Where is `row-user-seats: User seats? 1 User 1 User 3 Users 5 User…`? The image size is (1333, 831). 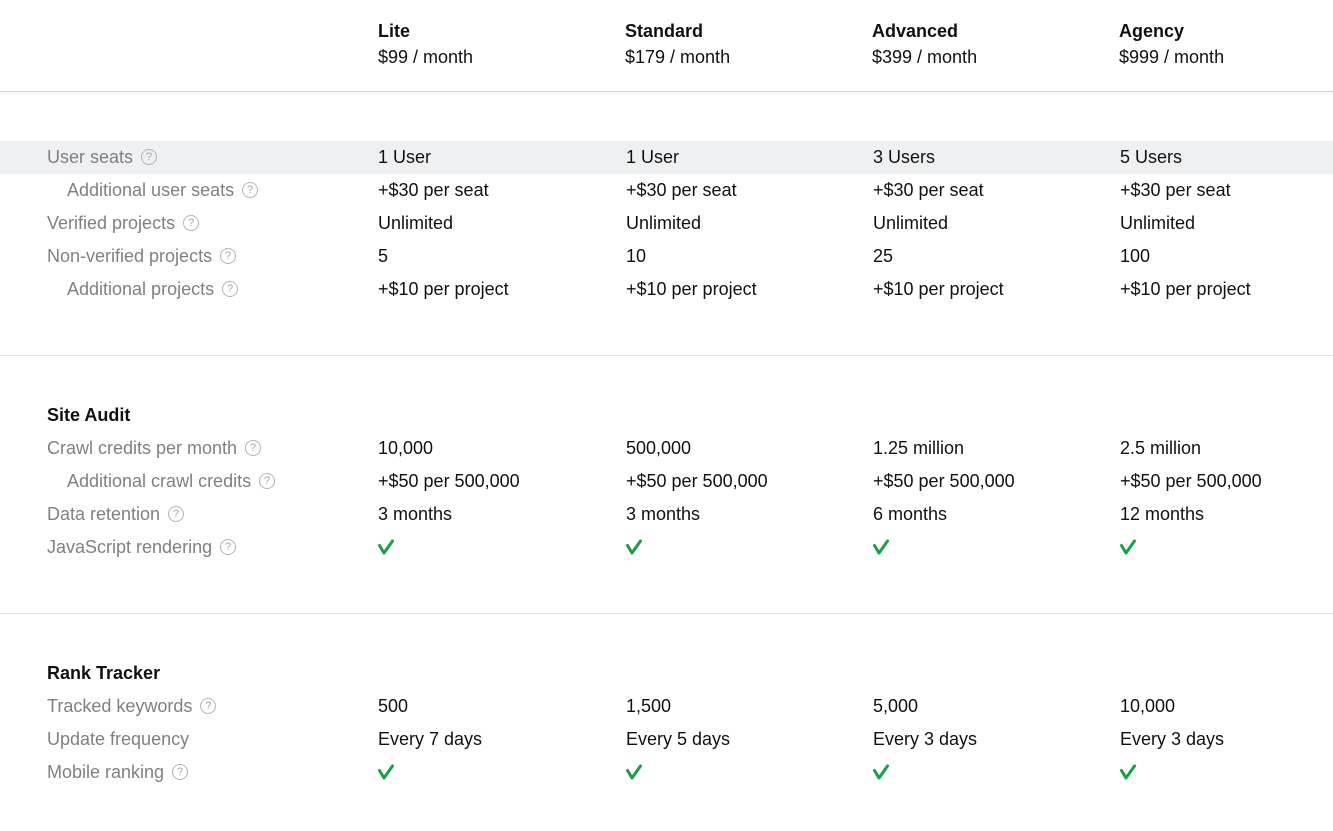 row-user-seats: User seats? 1 User 1 User 3 Users 5 User… is located at coordinates (666, 157).